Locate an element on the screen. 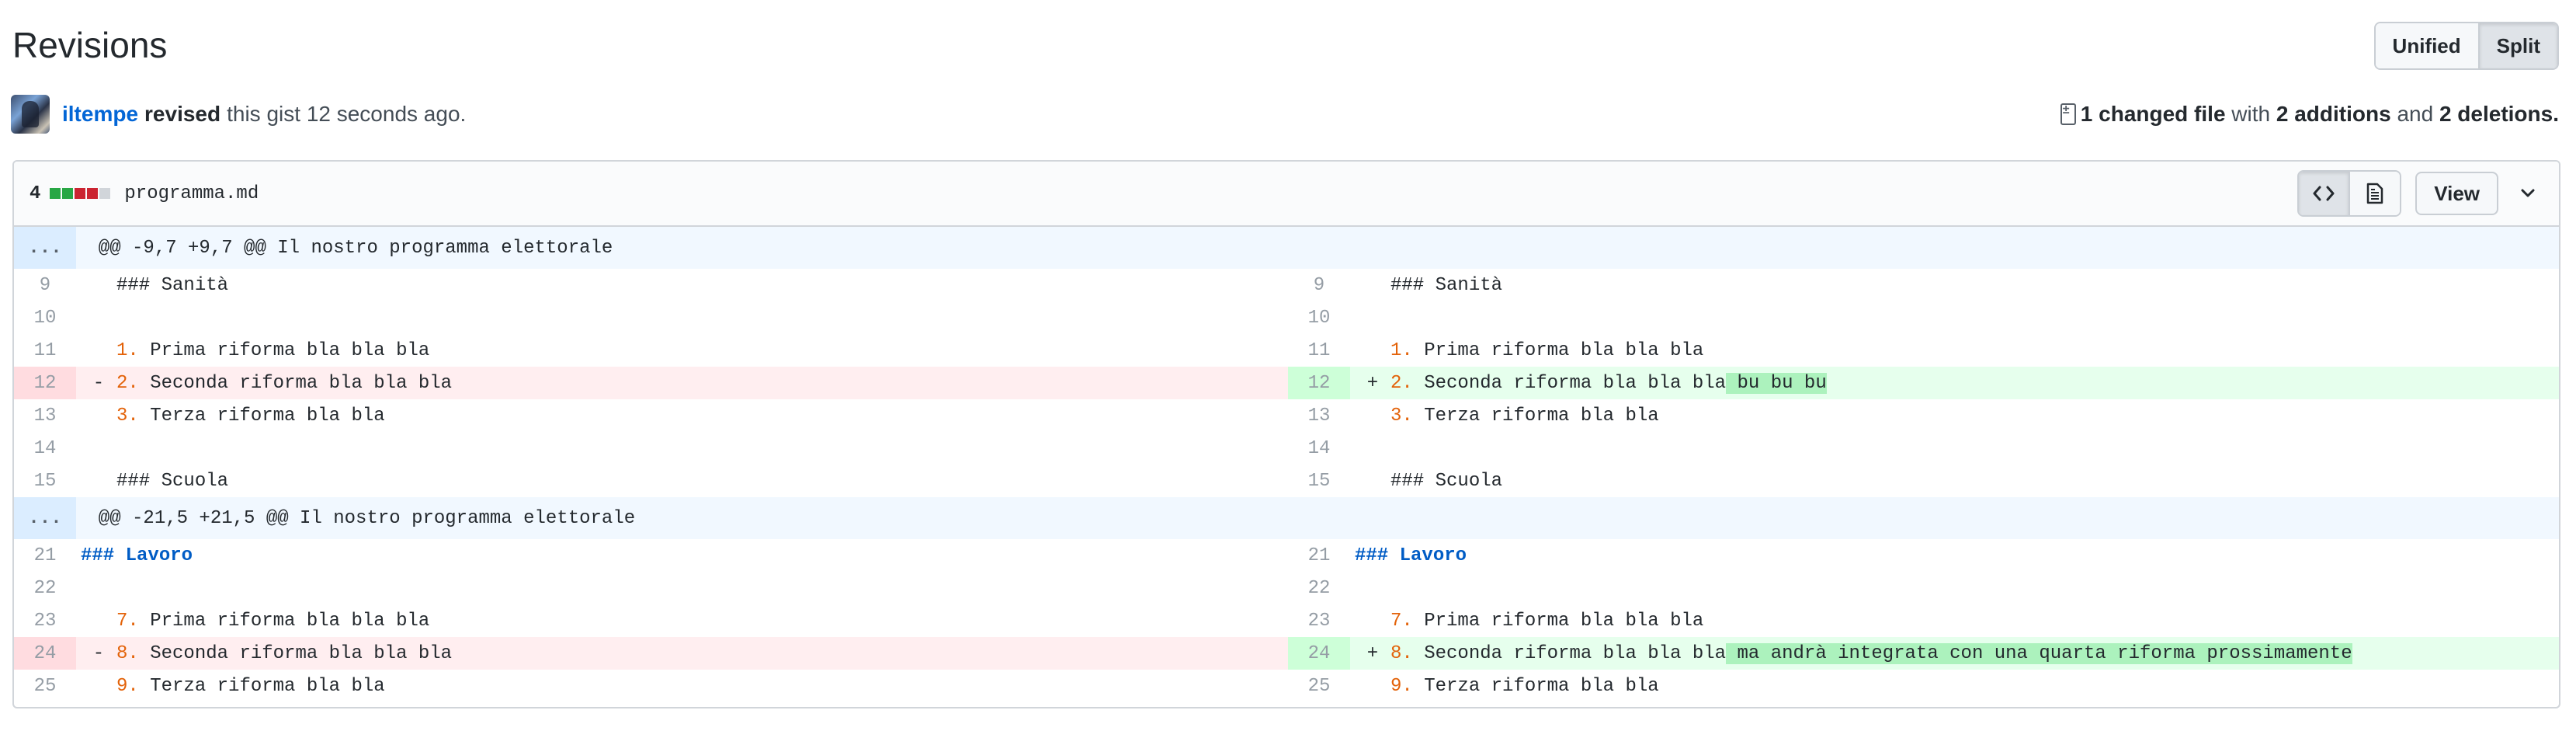 Image resolution: width=2576 pixels, height=738 pixels. left-code-cell: ### Lavoro is located at coordinates (682, 555).